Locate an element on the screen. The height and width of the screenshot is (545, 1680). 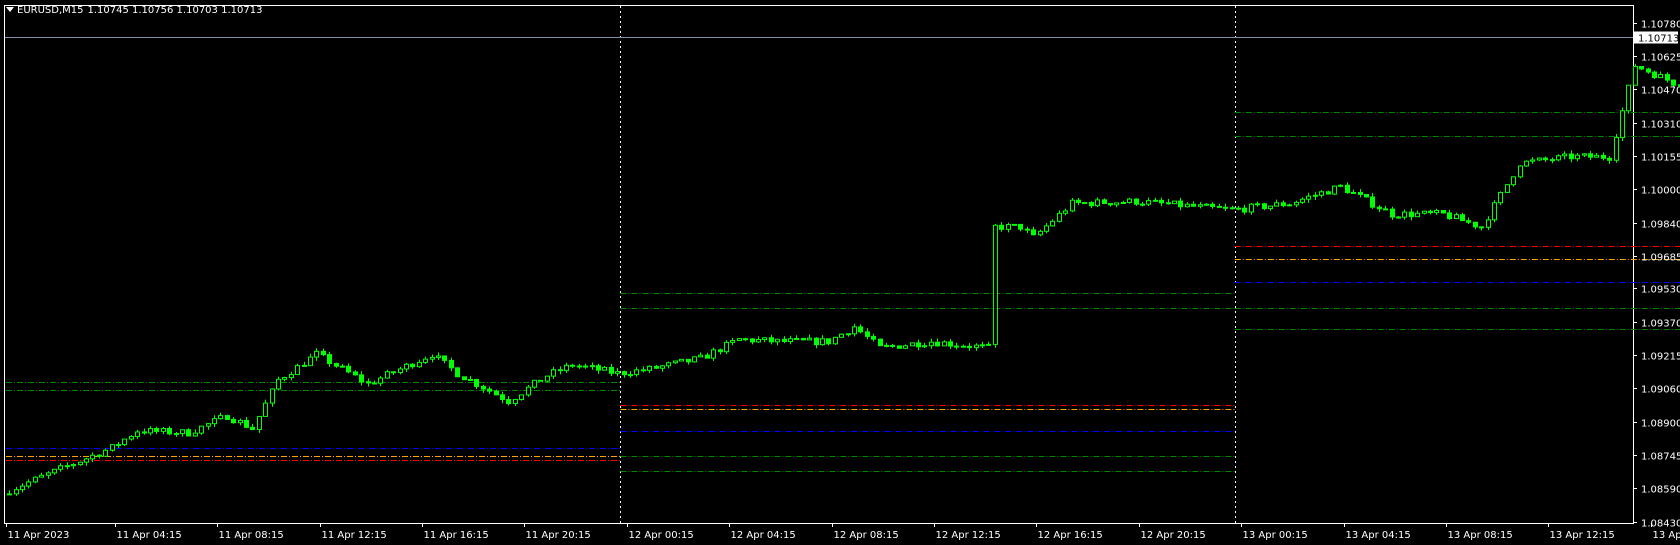
y-axis-tick-label: 1.09530 is located at coordinates (1660, 290).